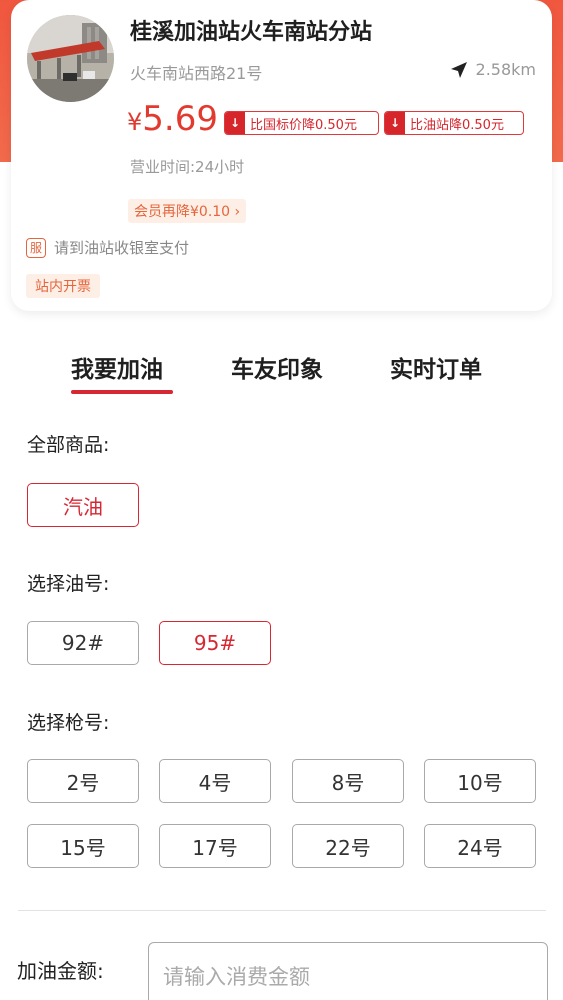 This screenshot has height=1000, width=563. I want to click on nozzle-4-button: 4号, so click(215, 781).